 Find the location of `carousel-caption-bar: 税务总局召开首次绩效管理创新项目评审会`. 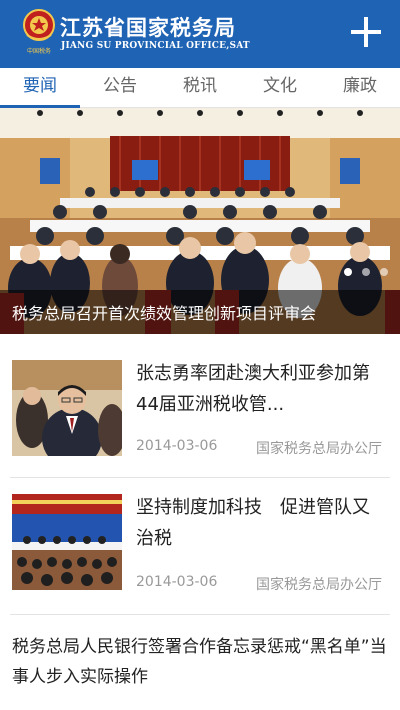

carousel-caption-bar: 税务总局召开首次绩效管理创新项目评审会 is located at coordinates (200, 312).